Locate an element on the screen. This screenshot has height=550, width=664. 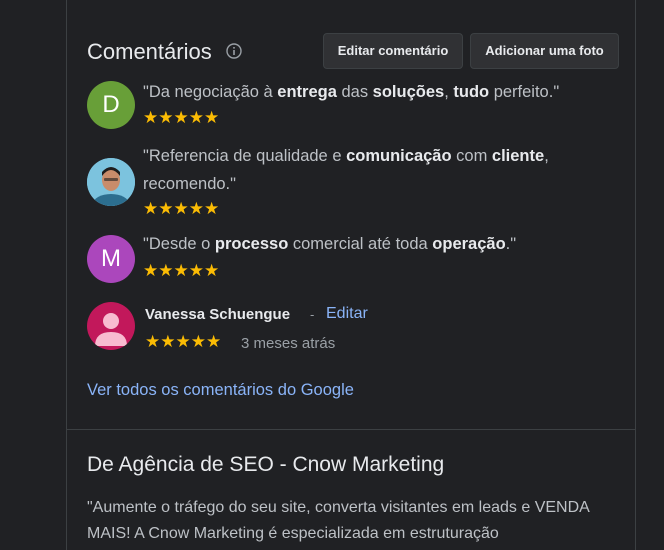
avatar: D is located at coordinates (111, 105).